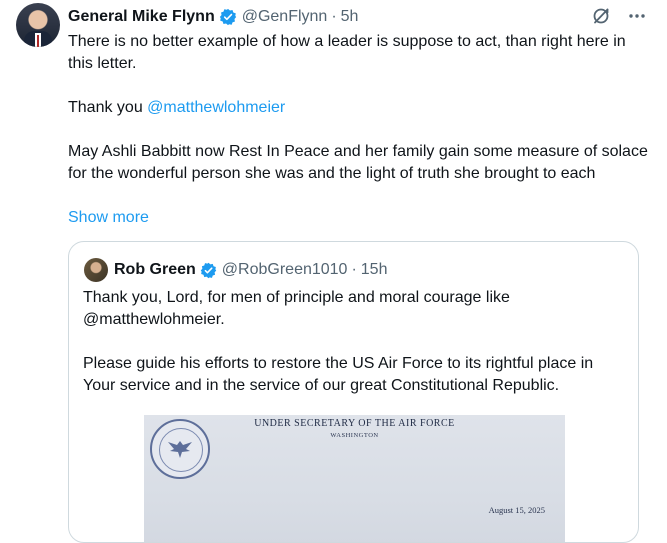  I want to click on letter-title: UNDER SECRETARY OF THE AIR FORCE, so click(354, 423).